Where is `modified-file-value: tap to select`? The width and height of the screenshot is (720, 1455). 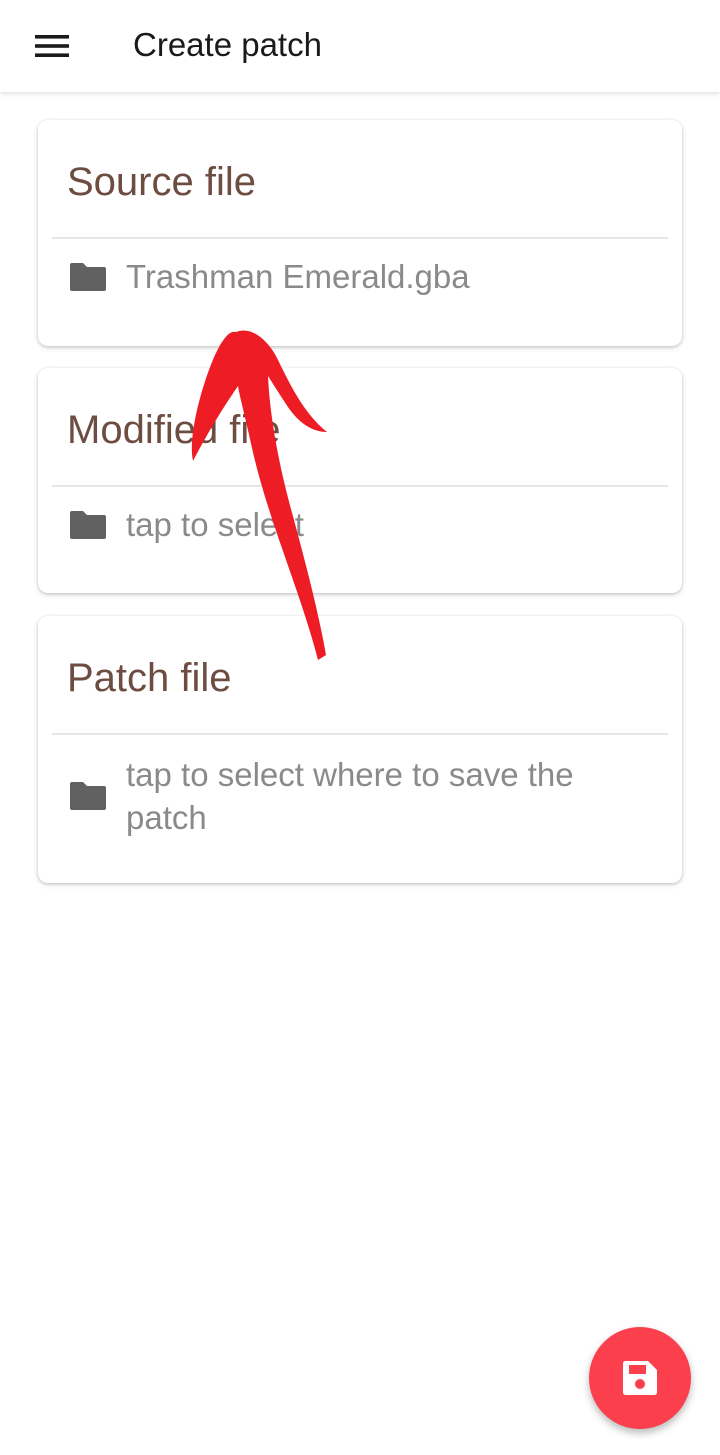 modified-file-value: tap to select is located at coordinates (215, 524).